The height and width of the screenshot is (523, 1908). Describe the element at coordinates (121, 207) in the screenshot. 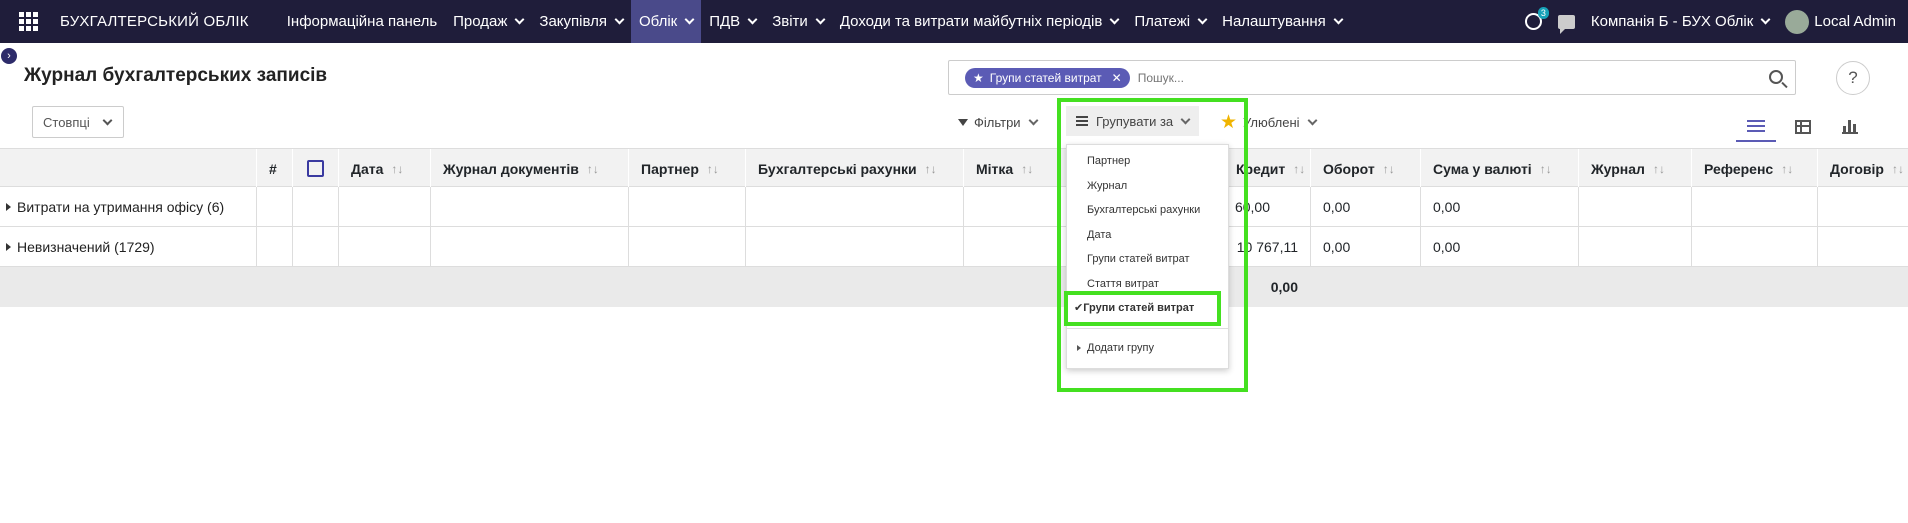

I see `group-name: Витрати на утримання офісу (6)` at that location.